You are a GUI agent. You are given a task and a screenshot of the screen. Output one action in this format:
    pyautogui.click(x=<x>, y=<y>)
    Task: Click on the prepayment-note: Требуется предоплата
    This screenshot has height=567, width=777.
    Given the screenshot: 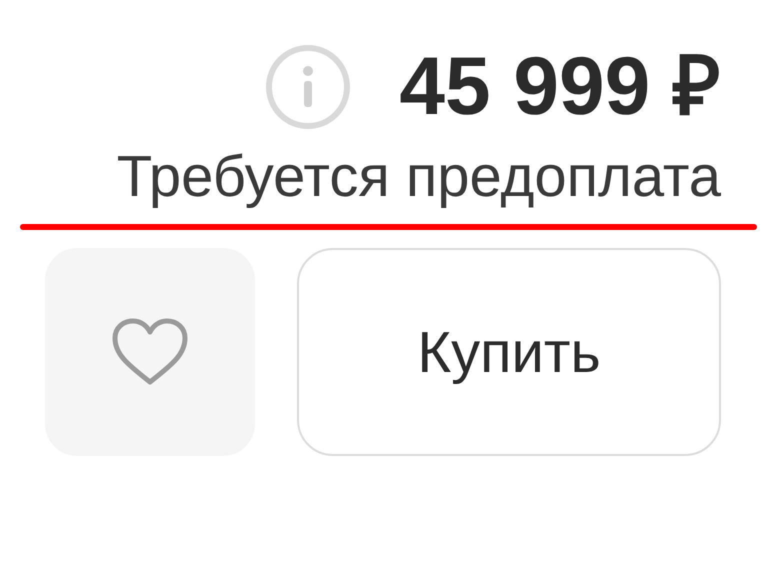 What is the action you would take?
    pyautogui.click(x=418, y=177)
    